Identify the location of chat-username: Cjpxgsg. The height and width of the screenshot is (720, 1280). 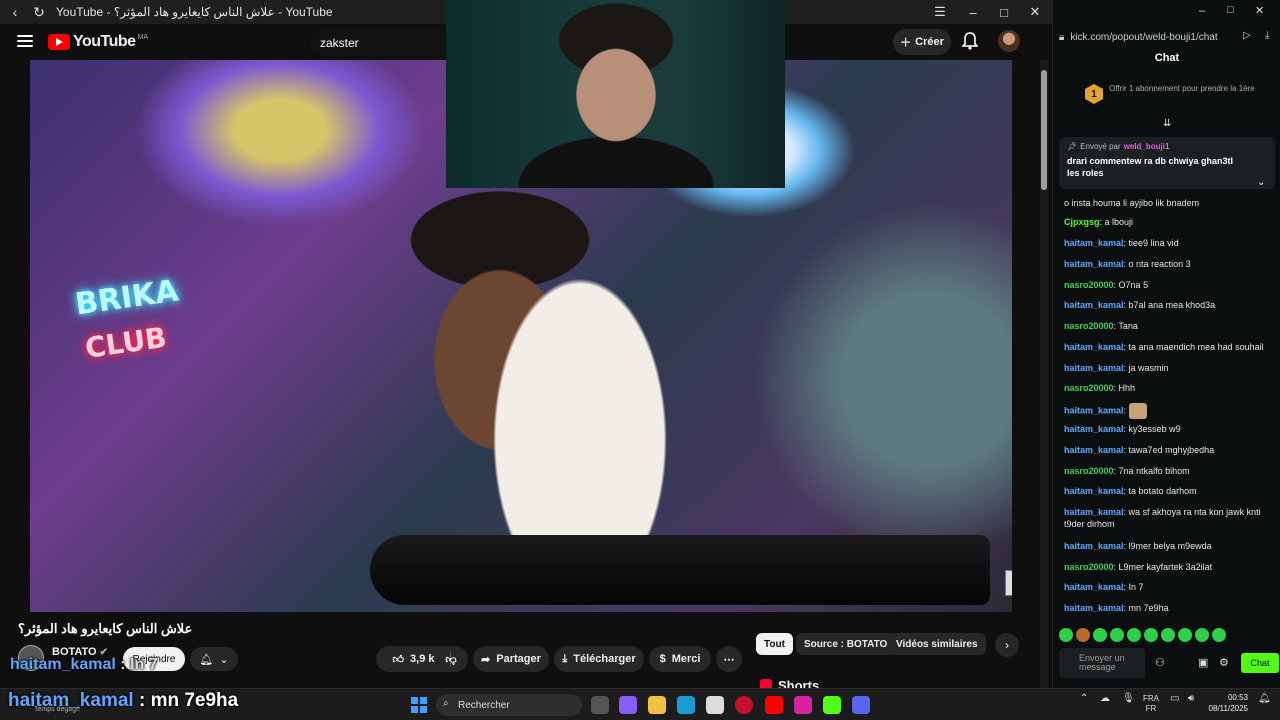
(1082, 222).